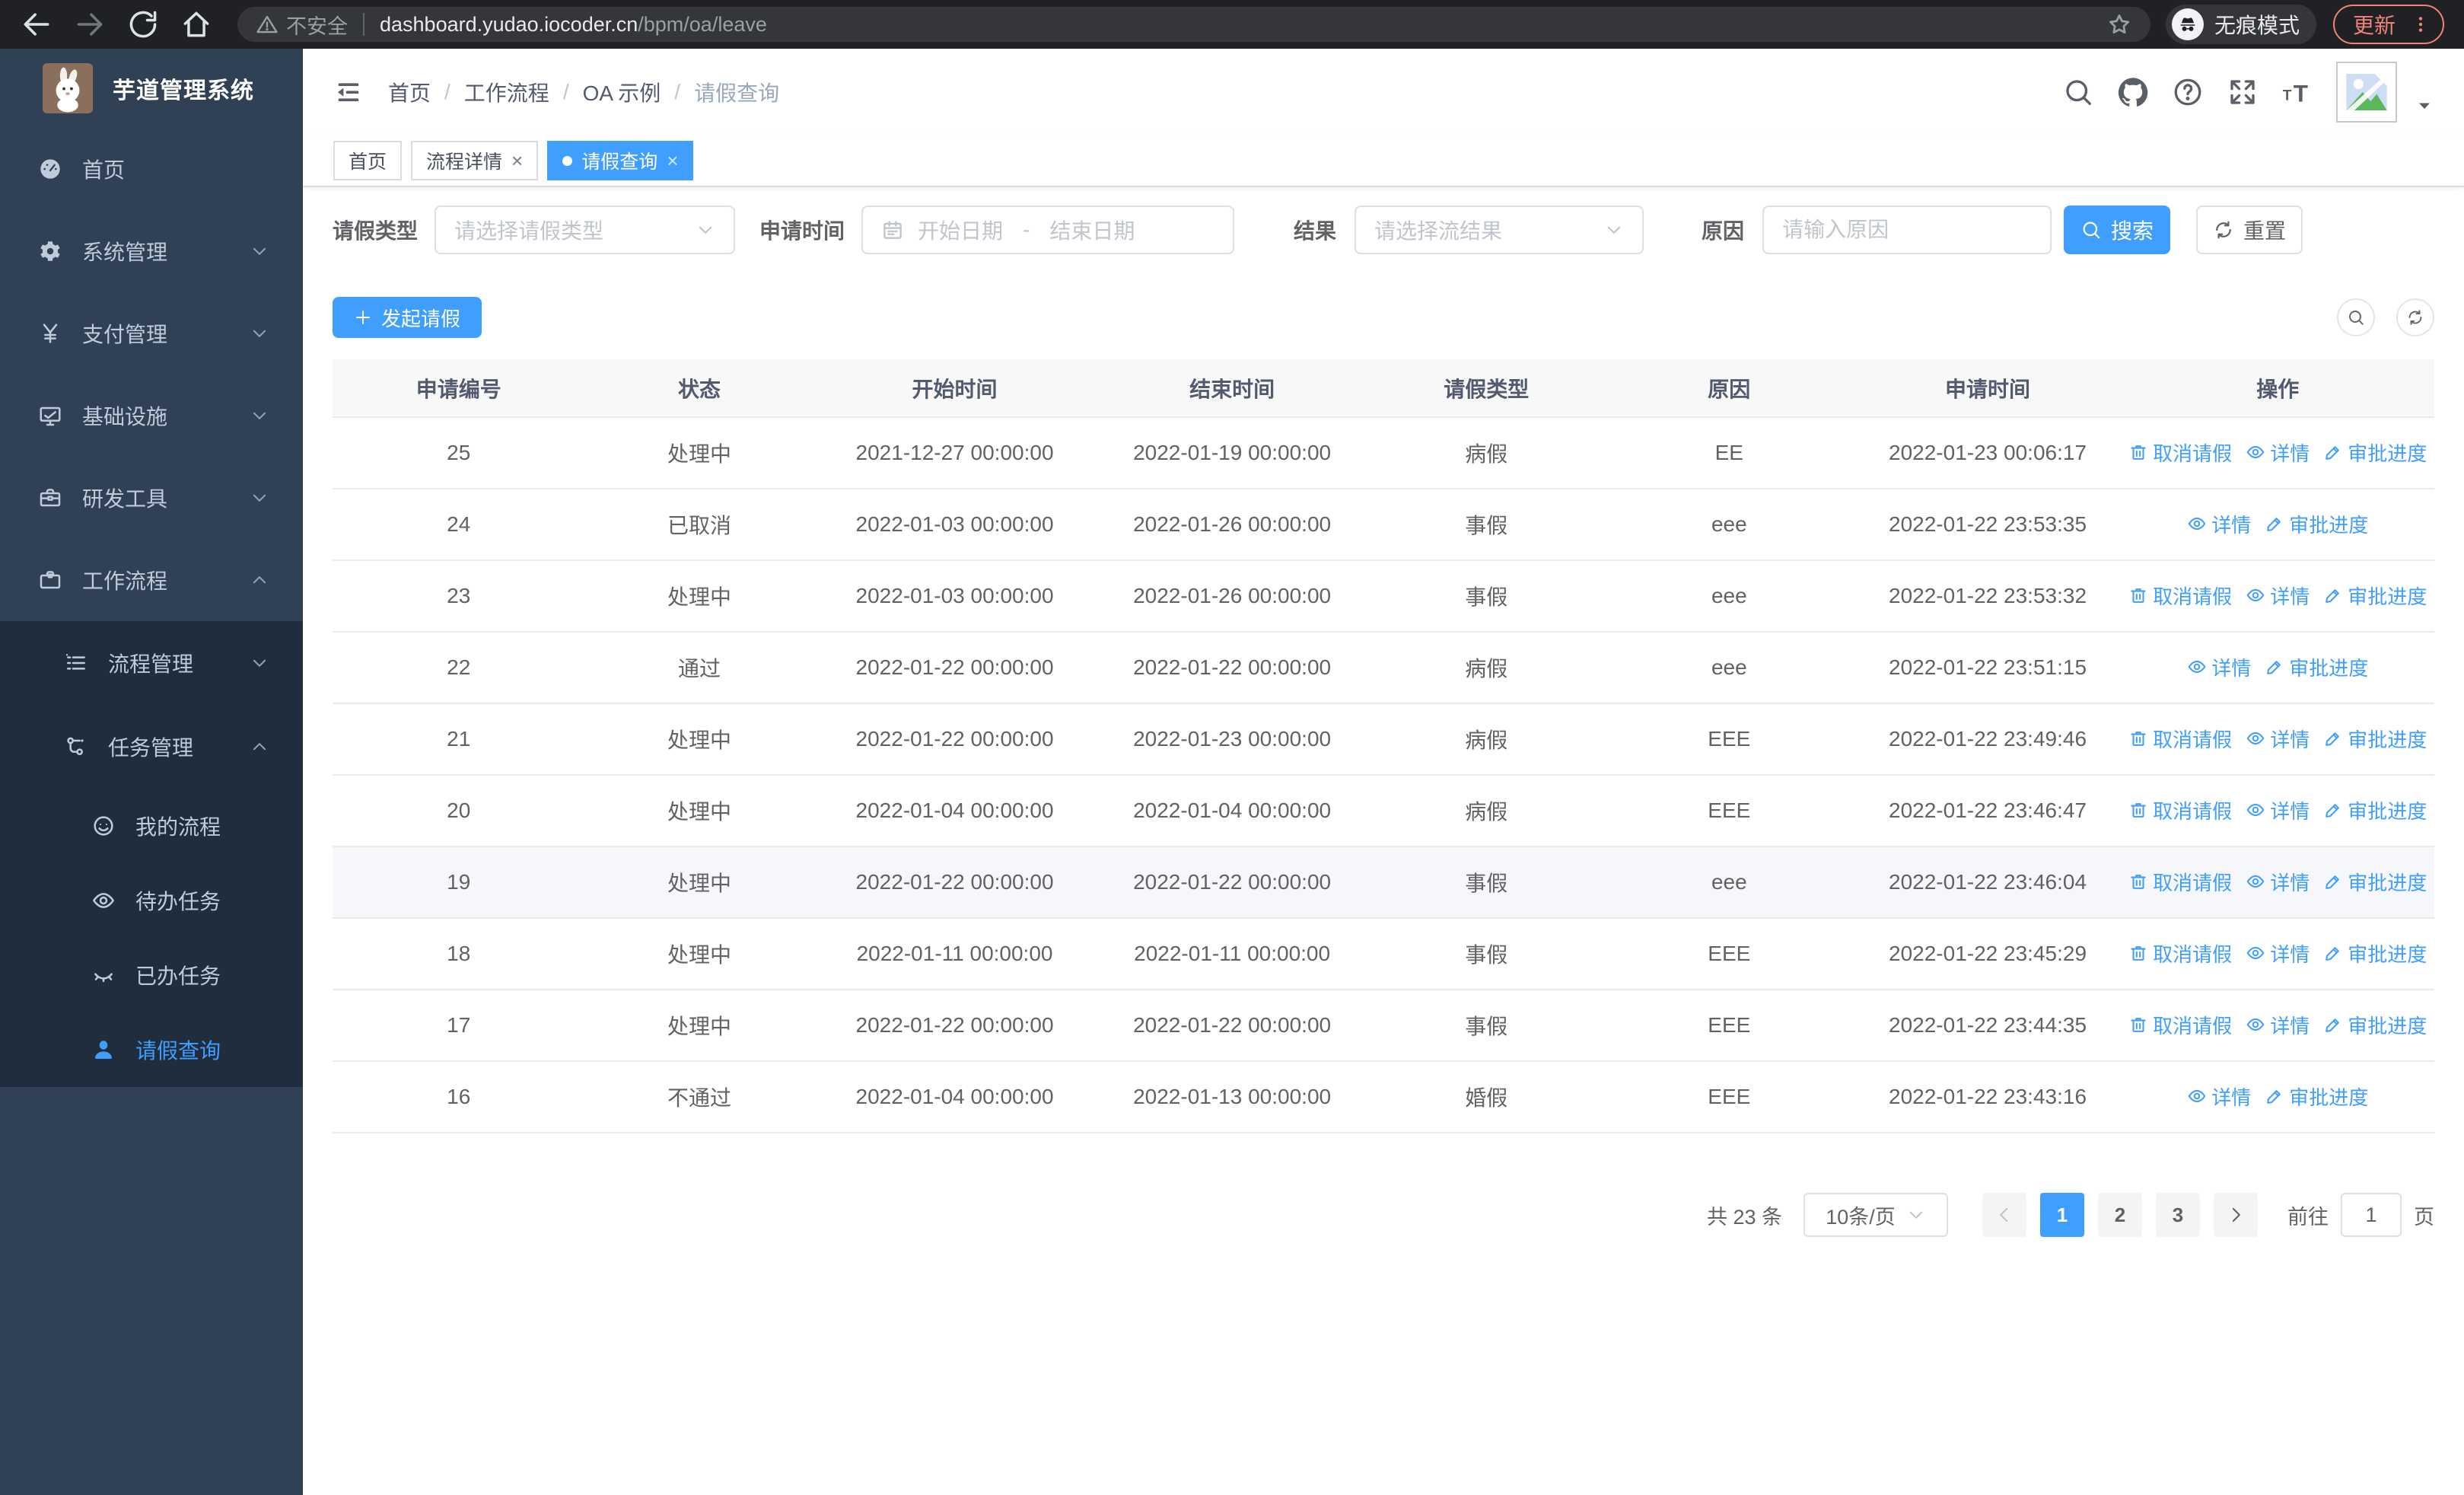 The height and width of the screenshot is (1495, 2464). I want to click on github-icon, so click(2133, 92).